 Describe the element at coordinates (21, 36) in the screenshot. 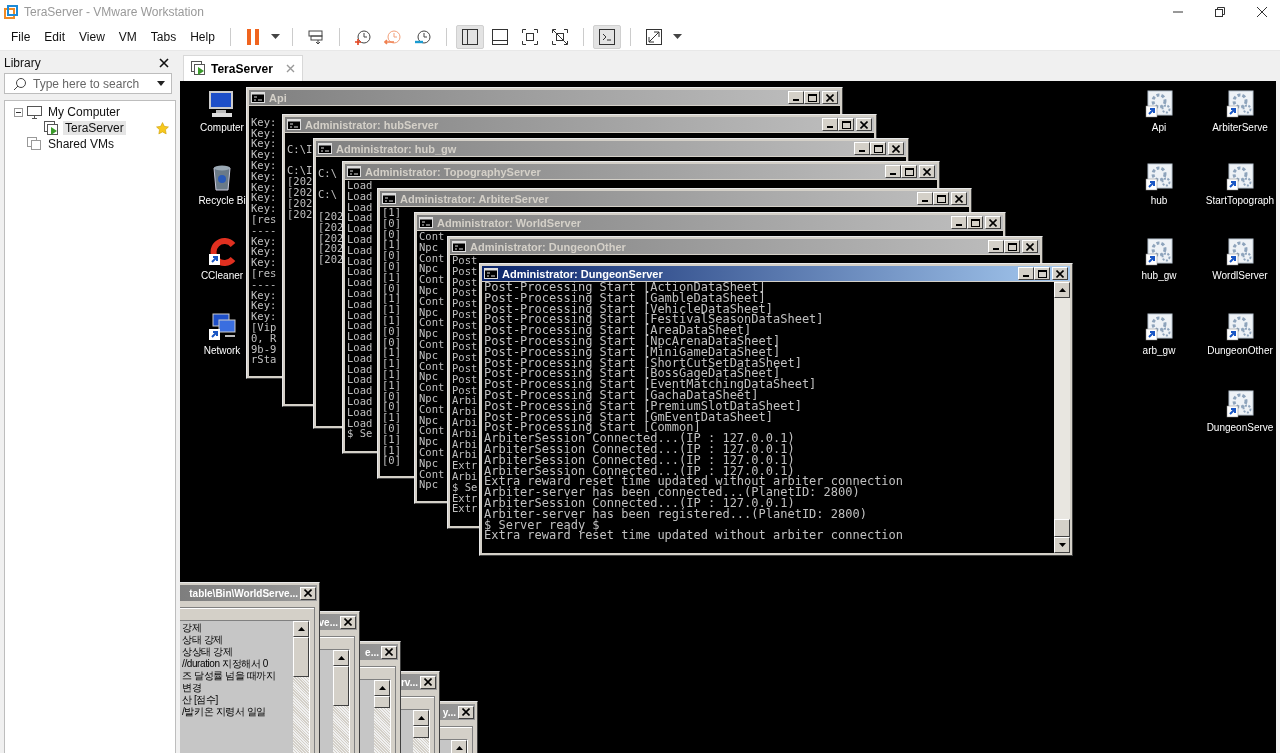

I see `menu-item: File` at that location.